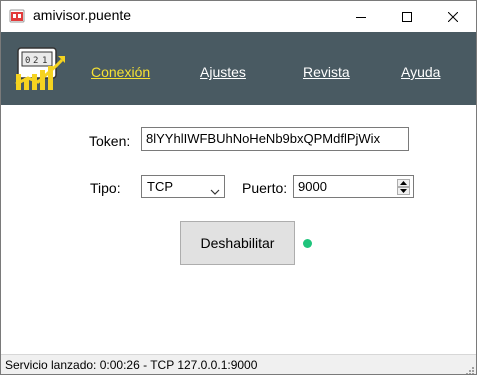  What do you see at coordinates (120, 72) in the screenshot?
I see `nav-conexion: Conexión` at bounding box center [120, 72].